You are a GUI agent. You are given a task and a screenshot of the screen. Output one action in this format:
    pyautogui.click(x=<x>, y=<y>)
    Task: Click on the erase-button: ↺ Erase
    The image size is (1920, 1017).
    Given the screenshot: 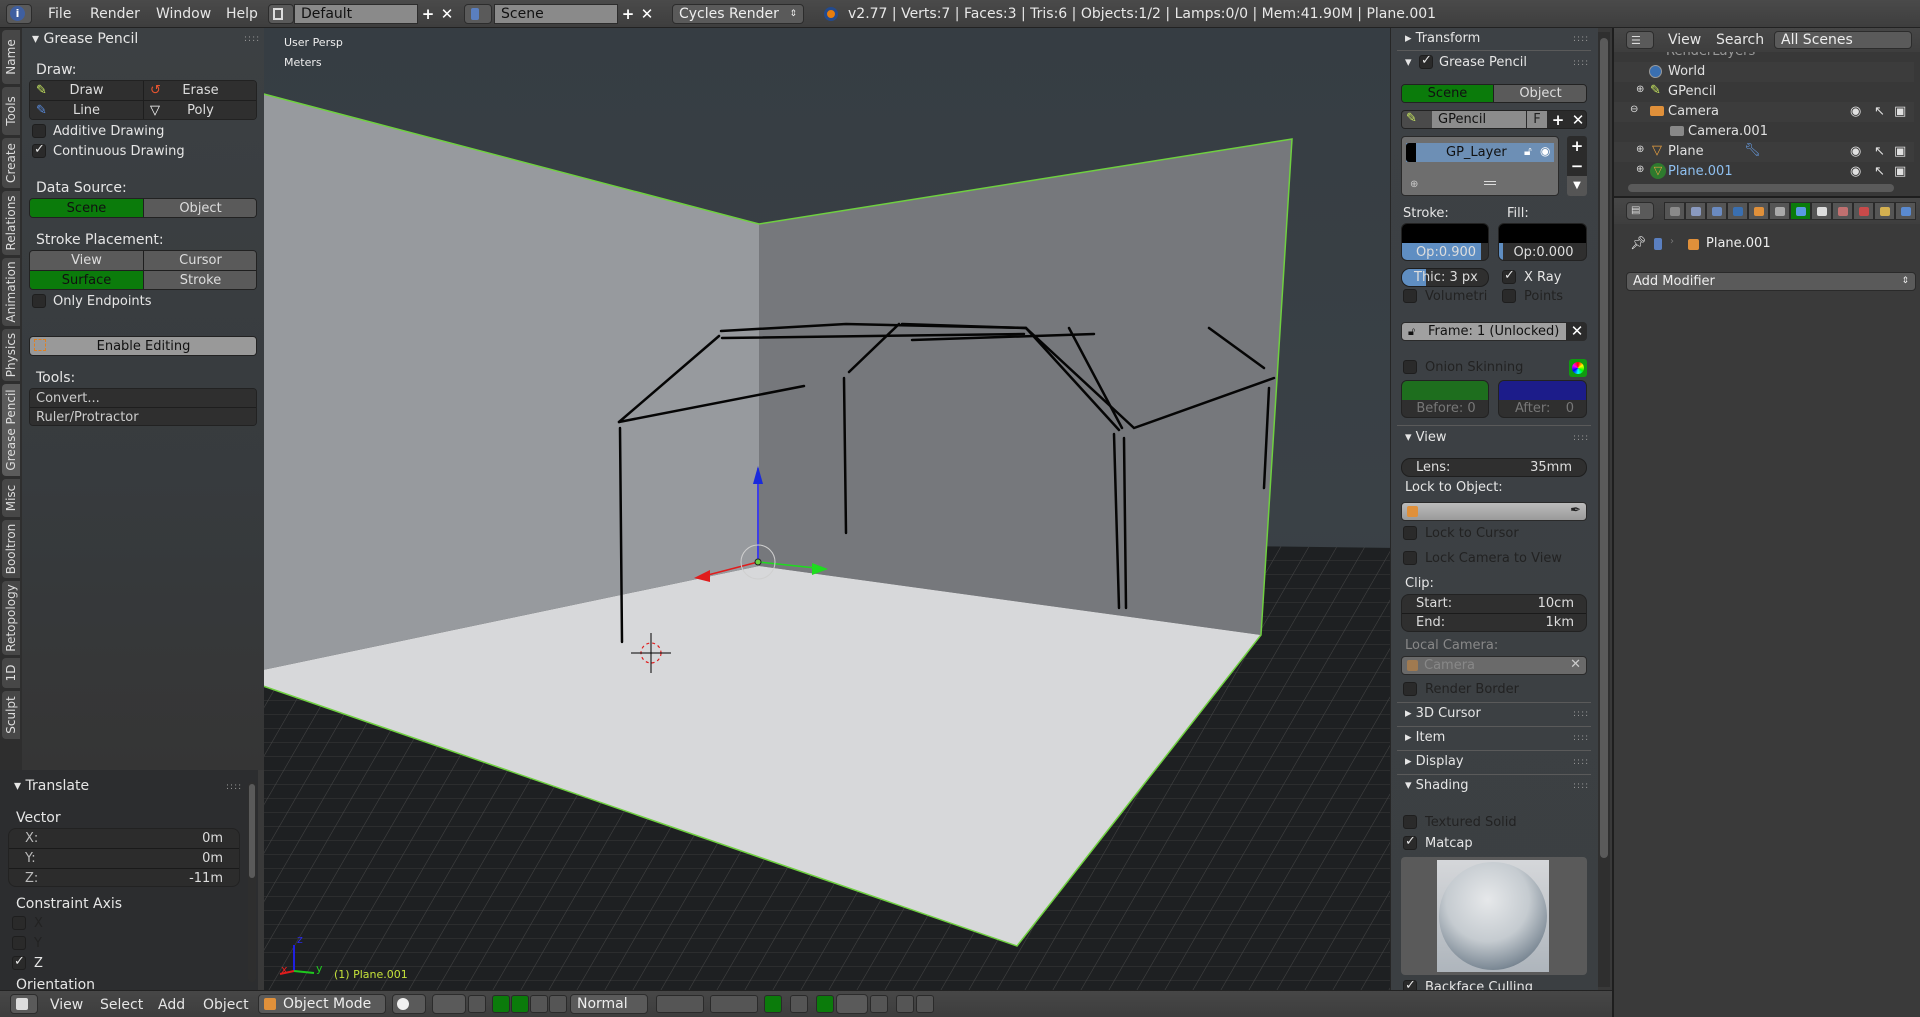 What is the action you would take?
    pyautogui.click(x=200, y=91)
    